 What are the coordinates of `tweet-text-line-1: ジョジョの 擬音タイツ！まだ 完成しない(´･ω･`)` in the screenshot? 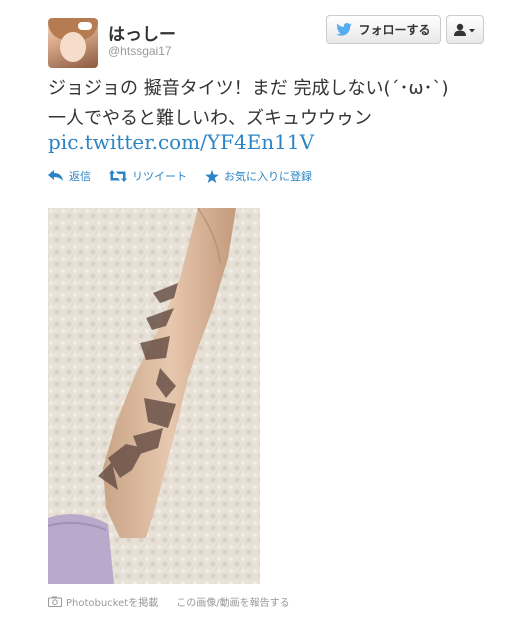 It's located at (248, 88).